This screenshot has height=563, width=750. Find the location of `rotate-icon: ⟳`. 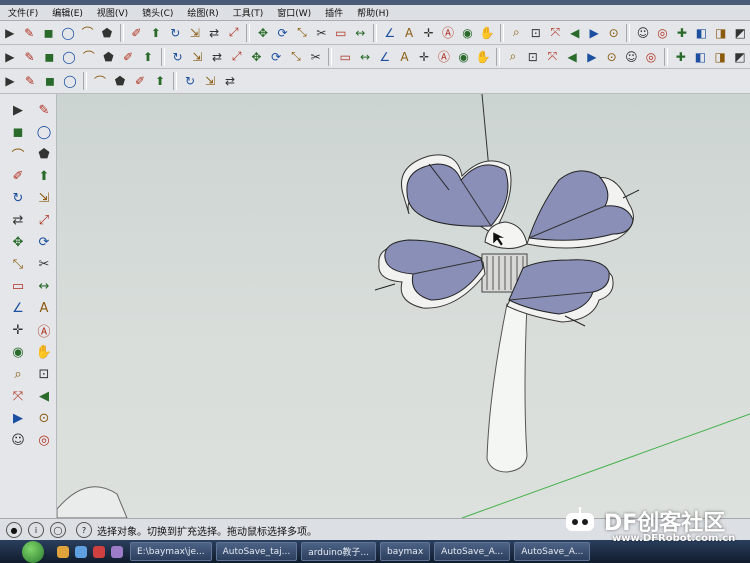

rotate-icon: ⟳ is located at coordinates (282, 33).